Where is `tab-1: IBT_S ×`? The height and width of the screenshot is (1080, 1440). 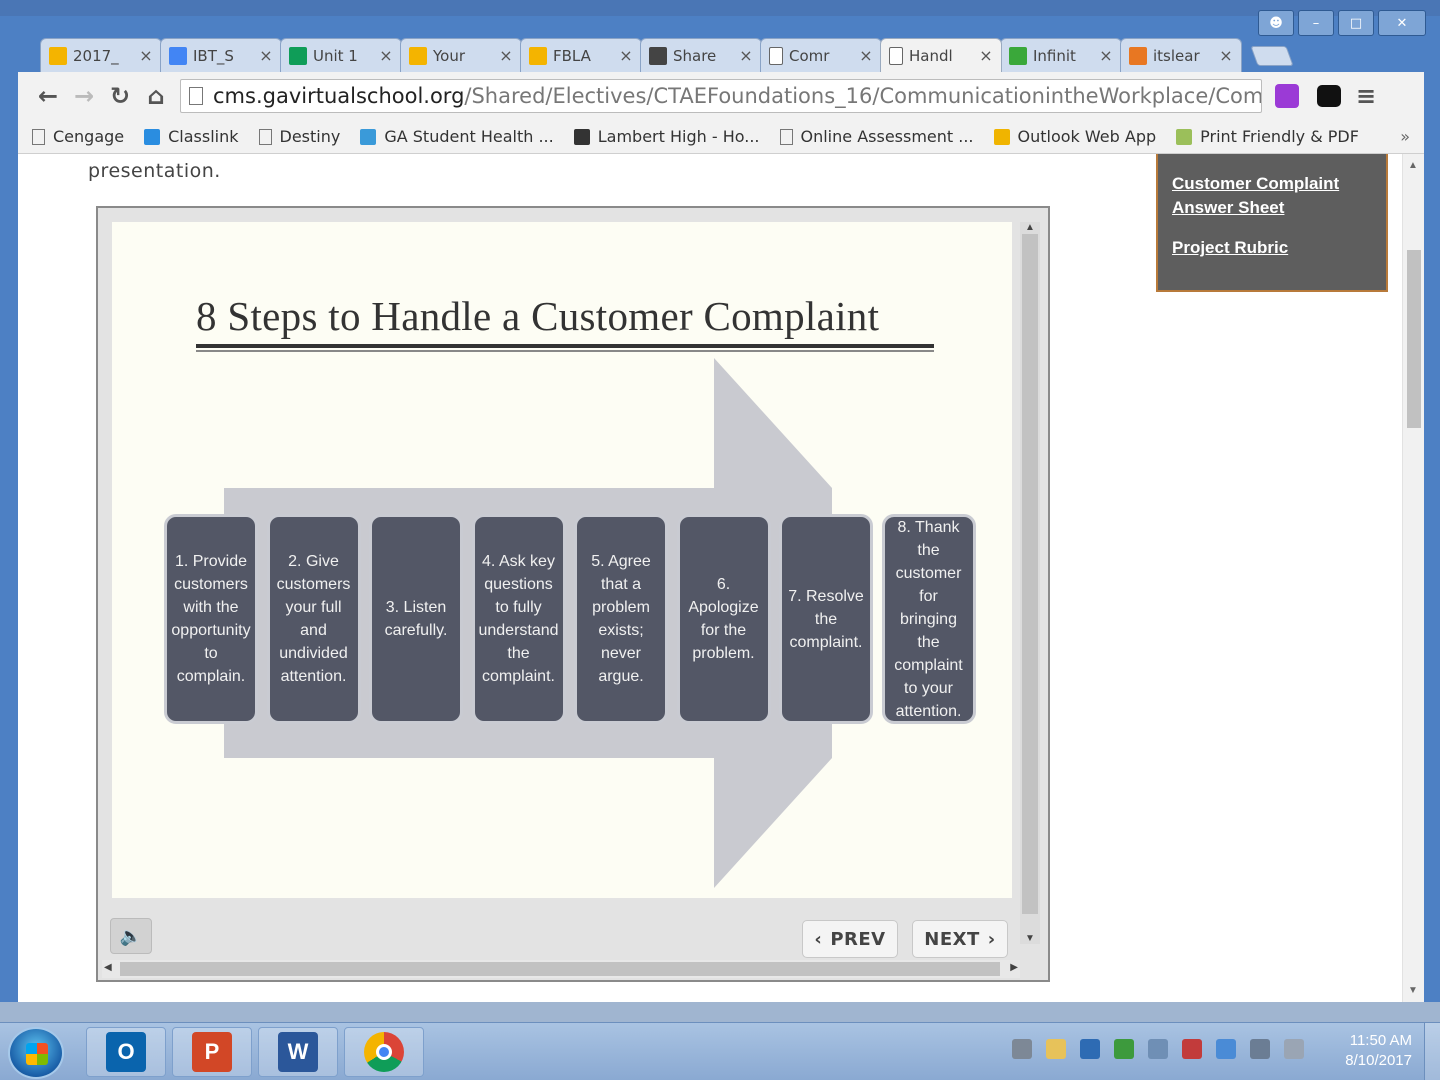 tab-1: IBT_S × is located at coordinates (221, 55).